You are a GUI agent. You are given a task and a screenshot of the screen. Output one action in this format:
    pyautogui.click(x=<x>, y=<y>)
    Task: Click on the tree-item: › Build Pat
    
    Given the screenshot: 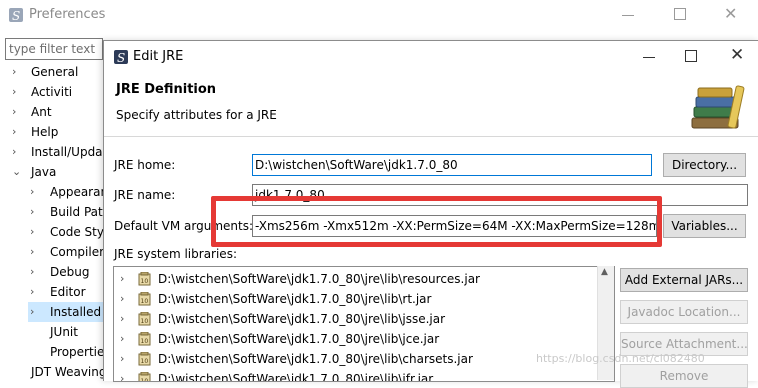 What is the action you would take?
    pyautogui.click(x=65, y=212)
    